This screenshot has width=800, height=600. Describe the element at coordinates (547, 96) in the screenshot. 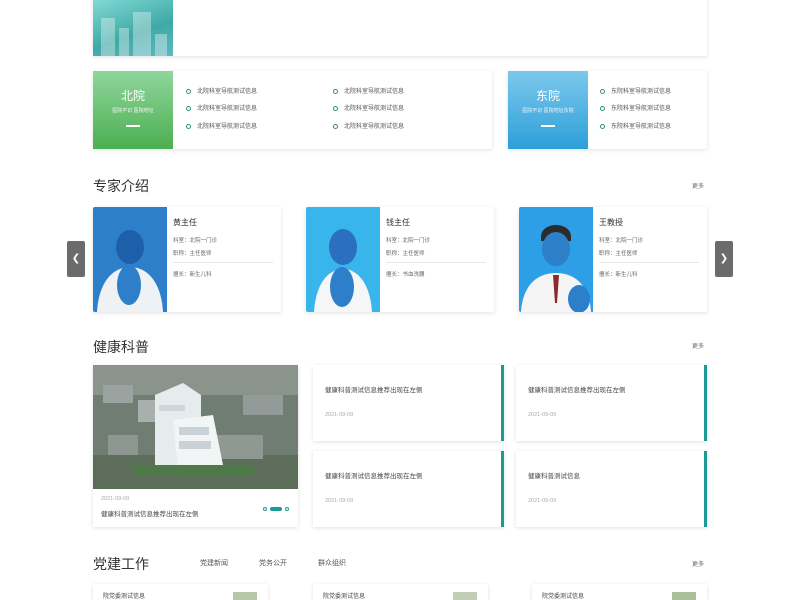

I see `campus-name: 东院` at that location.